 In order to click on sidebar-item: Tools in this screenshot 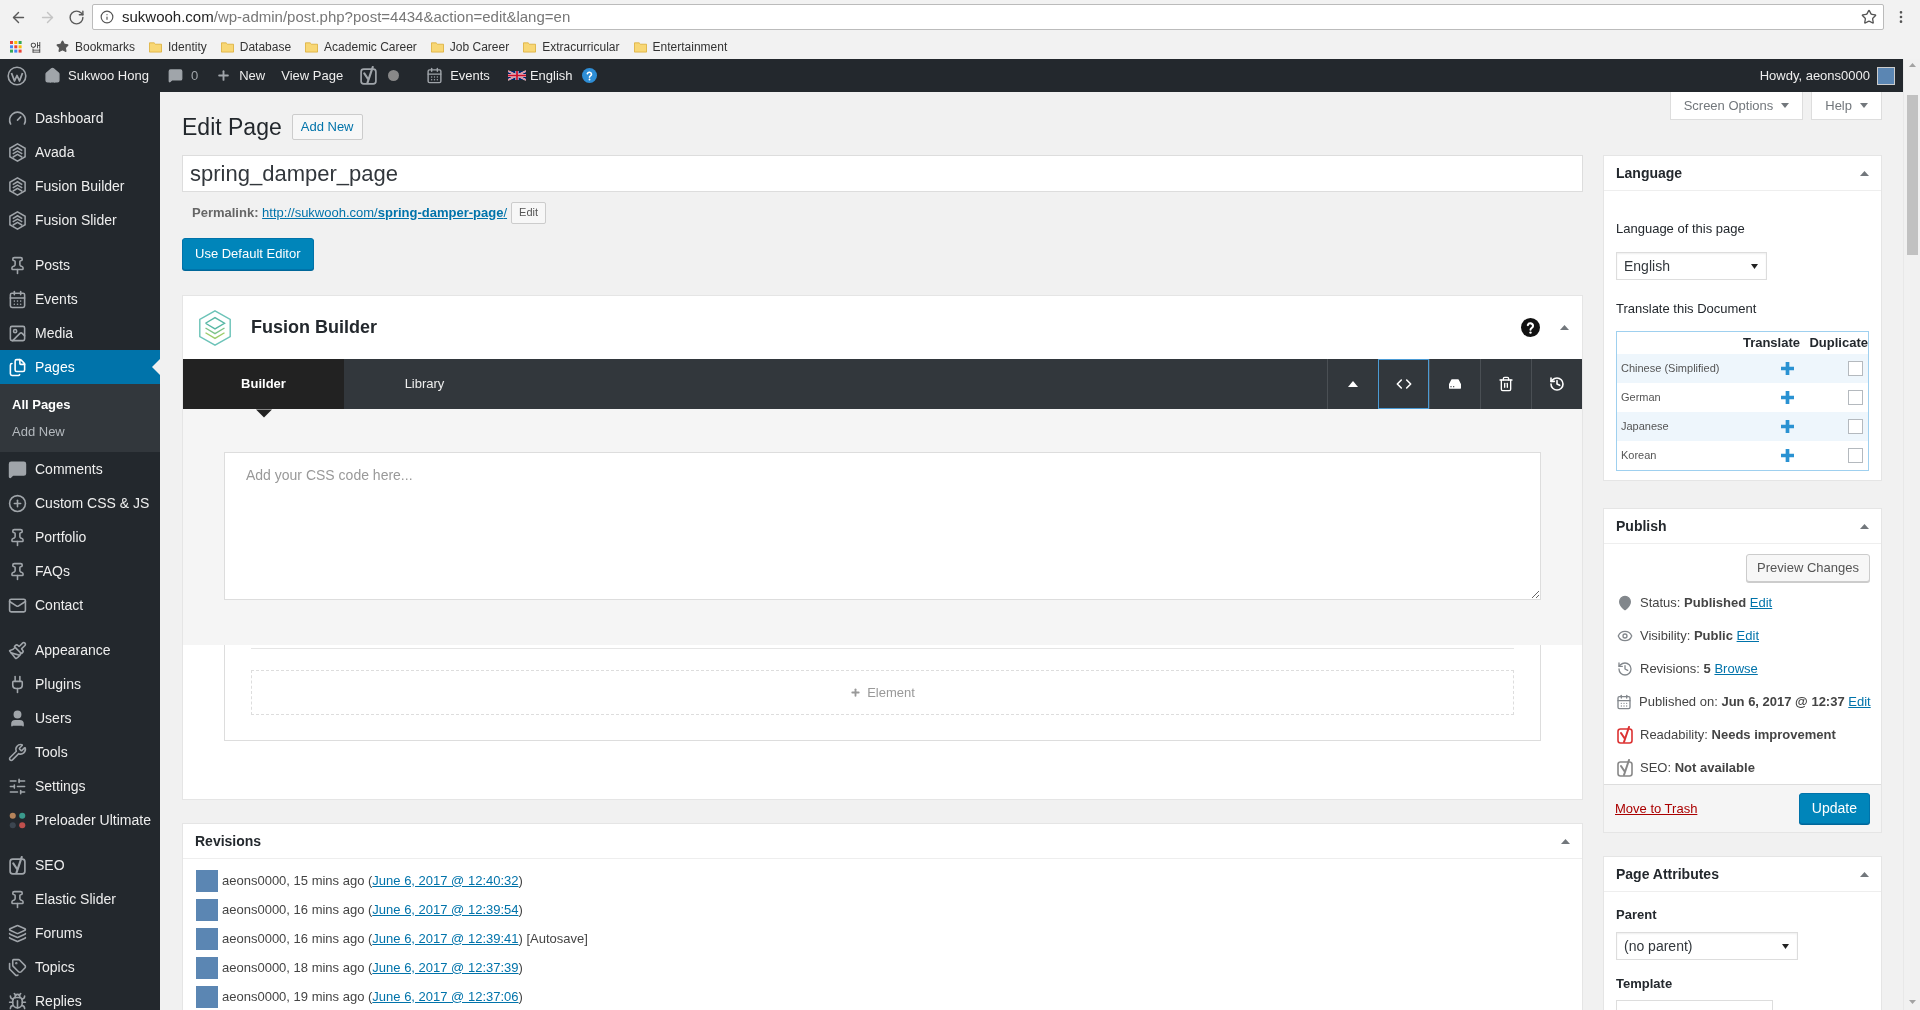, I will do `click(80, 752)`.